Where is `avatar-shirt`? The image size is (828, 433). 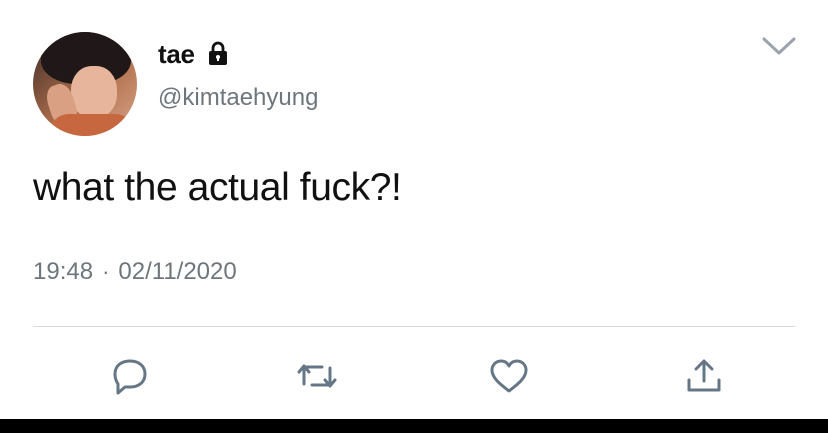 avatar-shirt is located at coordinates (92, 125).